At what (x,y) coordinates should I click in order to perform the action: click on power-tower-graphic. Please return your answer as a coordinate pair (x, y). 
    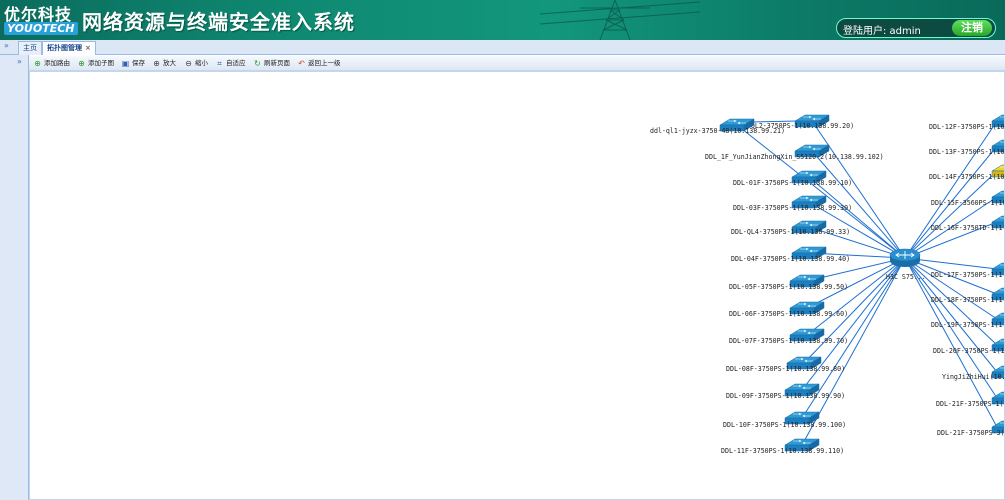
    Looking at the image, I should click on (620, 20).